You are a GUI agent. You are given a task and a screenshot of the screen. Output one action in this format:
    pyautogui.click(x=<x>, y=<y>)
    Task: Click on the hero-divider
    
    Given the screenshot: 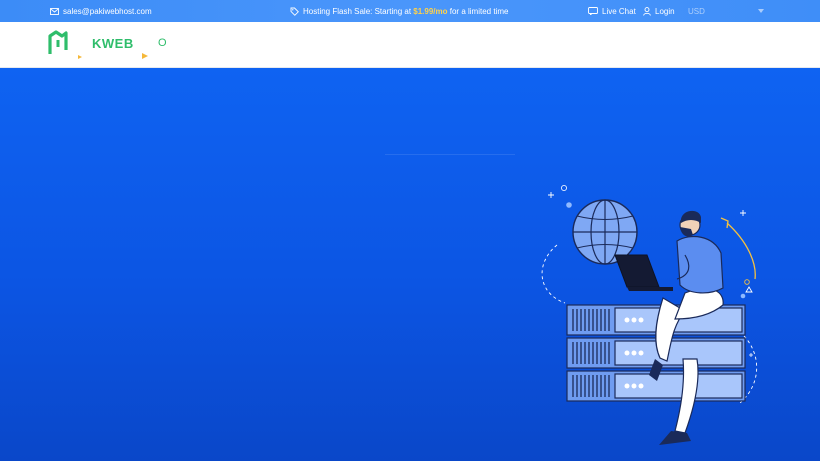 What is the action you would take?
    pyautogui.click(x=450, y=154)
    